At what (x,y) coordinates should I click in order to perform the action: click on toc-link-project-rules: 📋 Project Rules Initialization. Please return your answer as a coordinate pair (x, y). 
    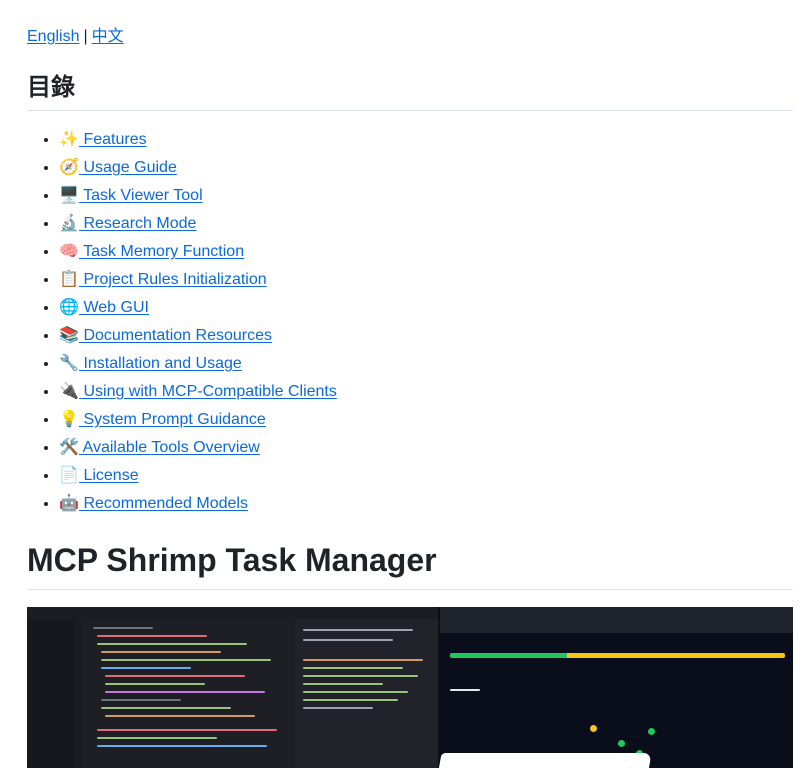
    Looking at the image, I should click on (163, 279).